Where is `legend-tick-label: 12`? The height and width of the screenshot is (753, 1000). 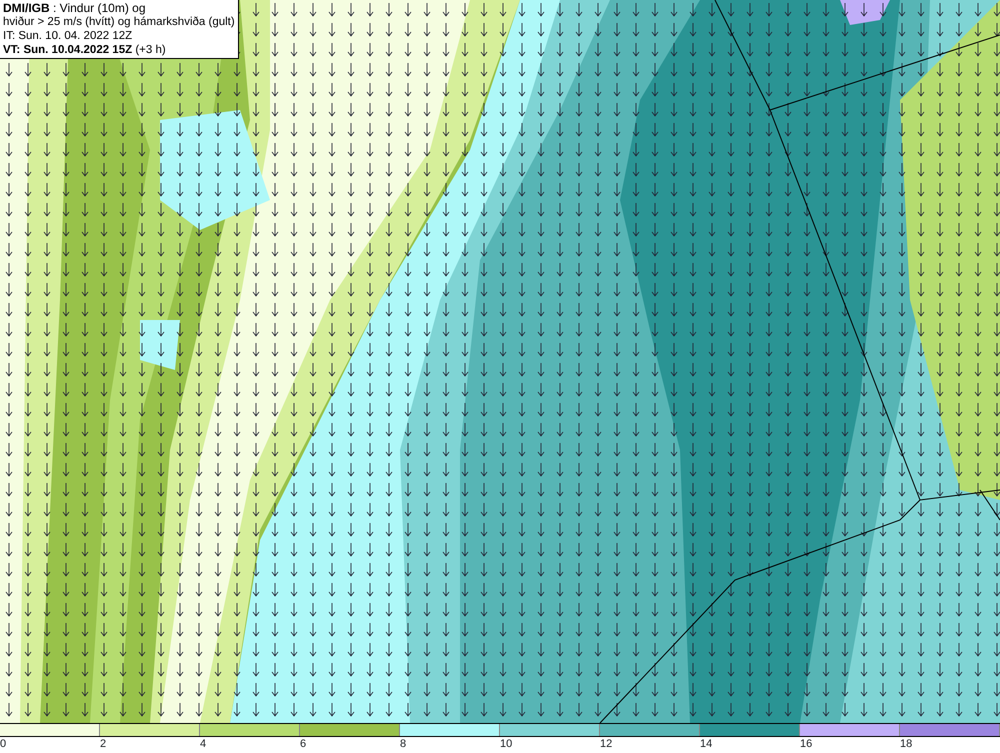 legend-tick-label: 12 is located at coordinates (606, 744).